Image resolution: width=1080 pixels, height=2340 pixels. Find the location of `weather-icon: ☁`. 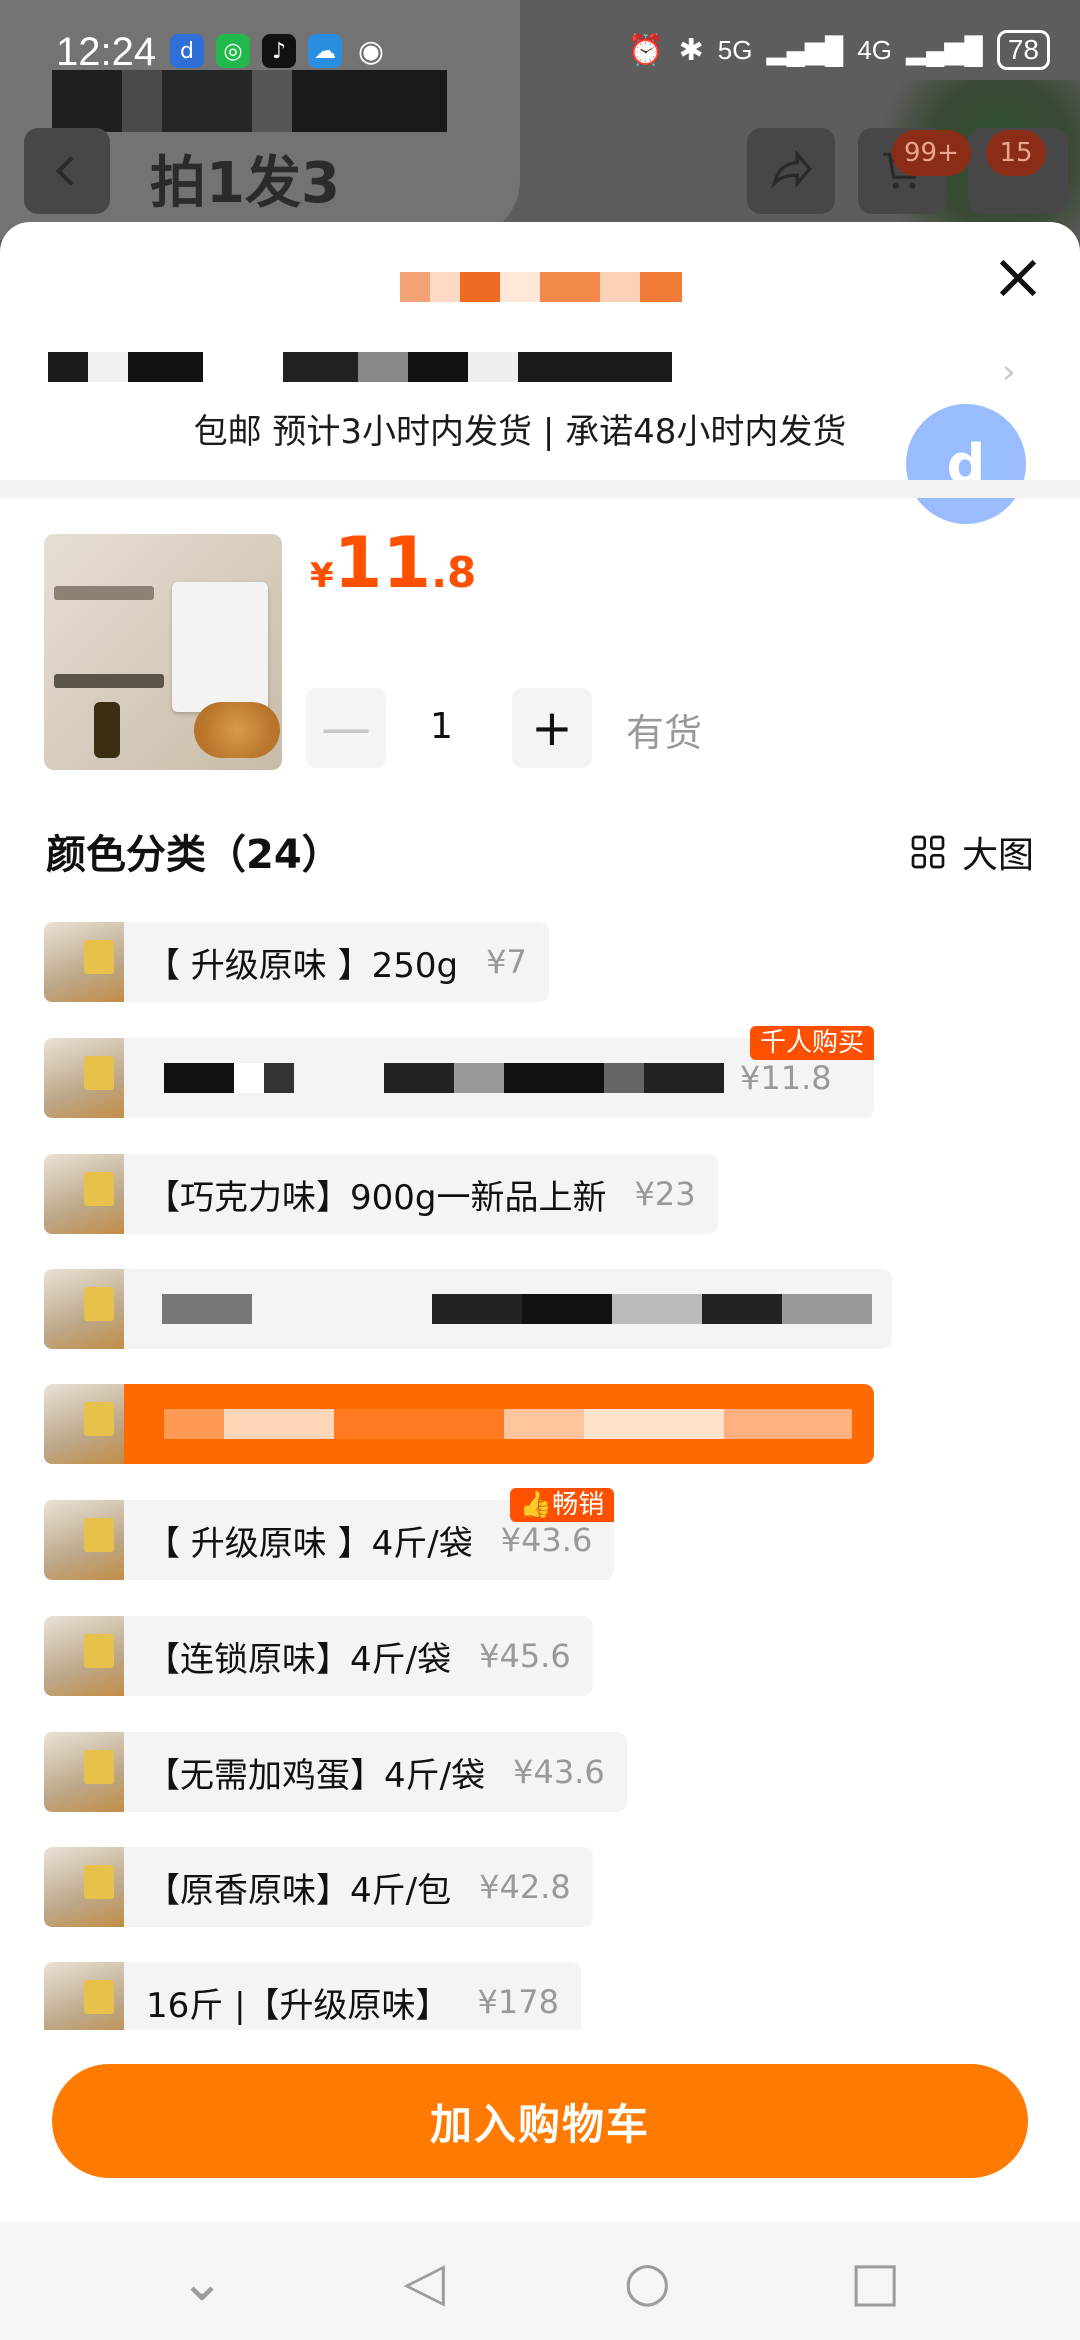

weather-icon: ☁ is located at coordinates (325, 51).